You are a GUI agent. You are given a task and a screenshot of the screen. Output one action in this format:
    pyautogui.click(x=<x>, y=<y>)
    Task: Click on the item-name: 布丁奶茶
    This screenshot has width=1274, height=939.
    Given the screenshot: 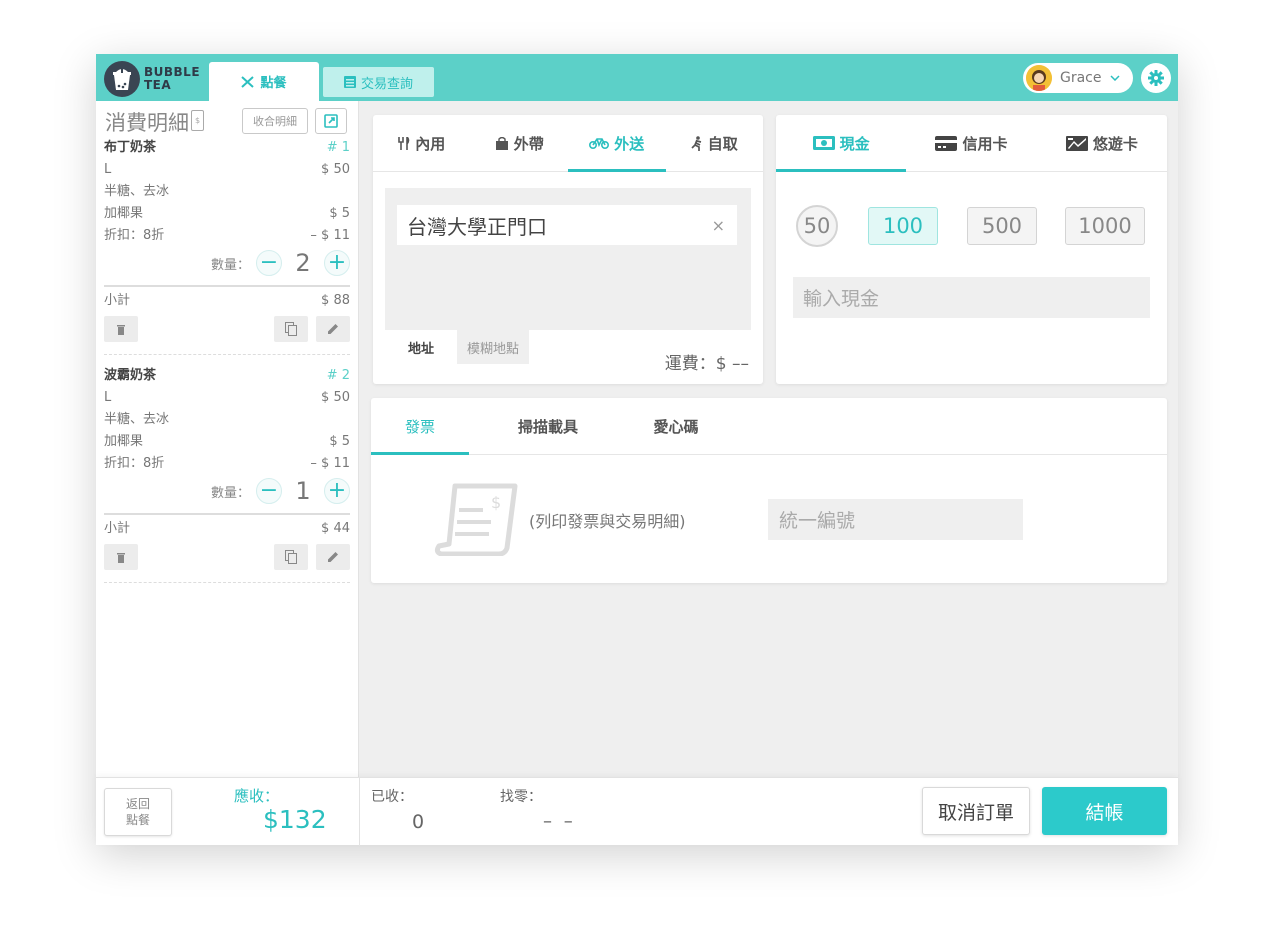 What is the action you would take?
    pyautogui.click(x=130, y=147)
    